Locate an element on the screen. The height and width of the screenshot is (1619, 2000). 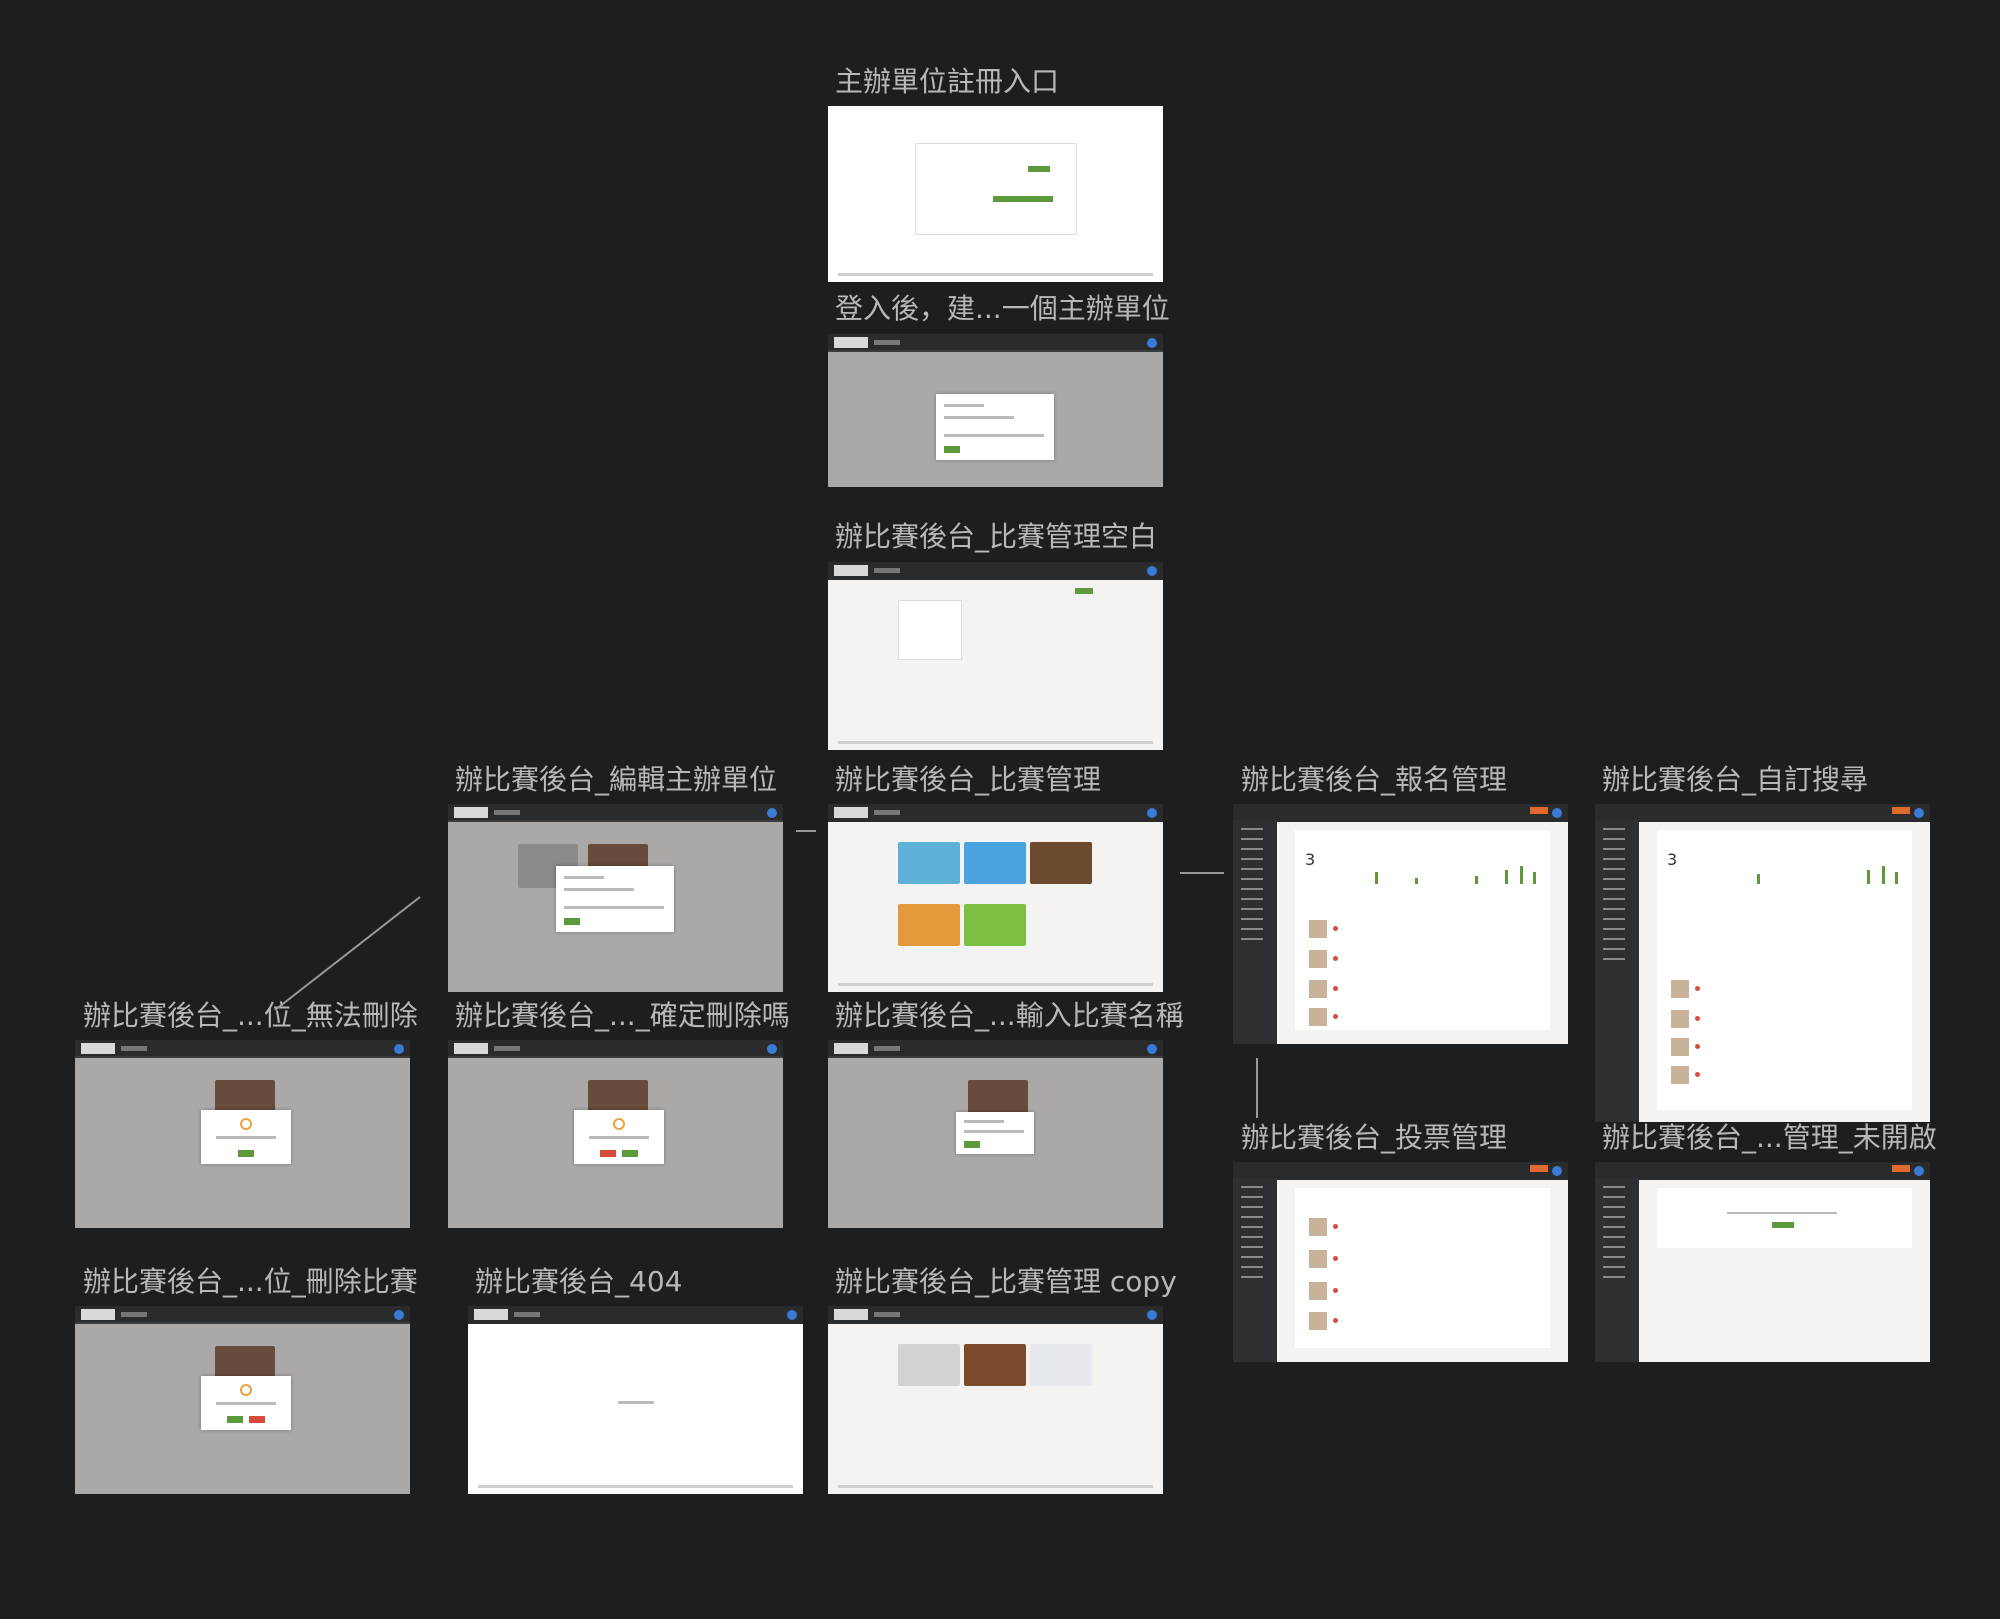
frame-thumbnail-create-org is located at coordinates (995, 410).